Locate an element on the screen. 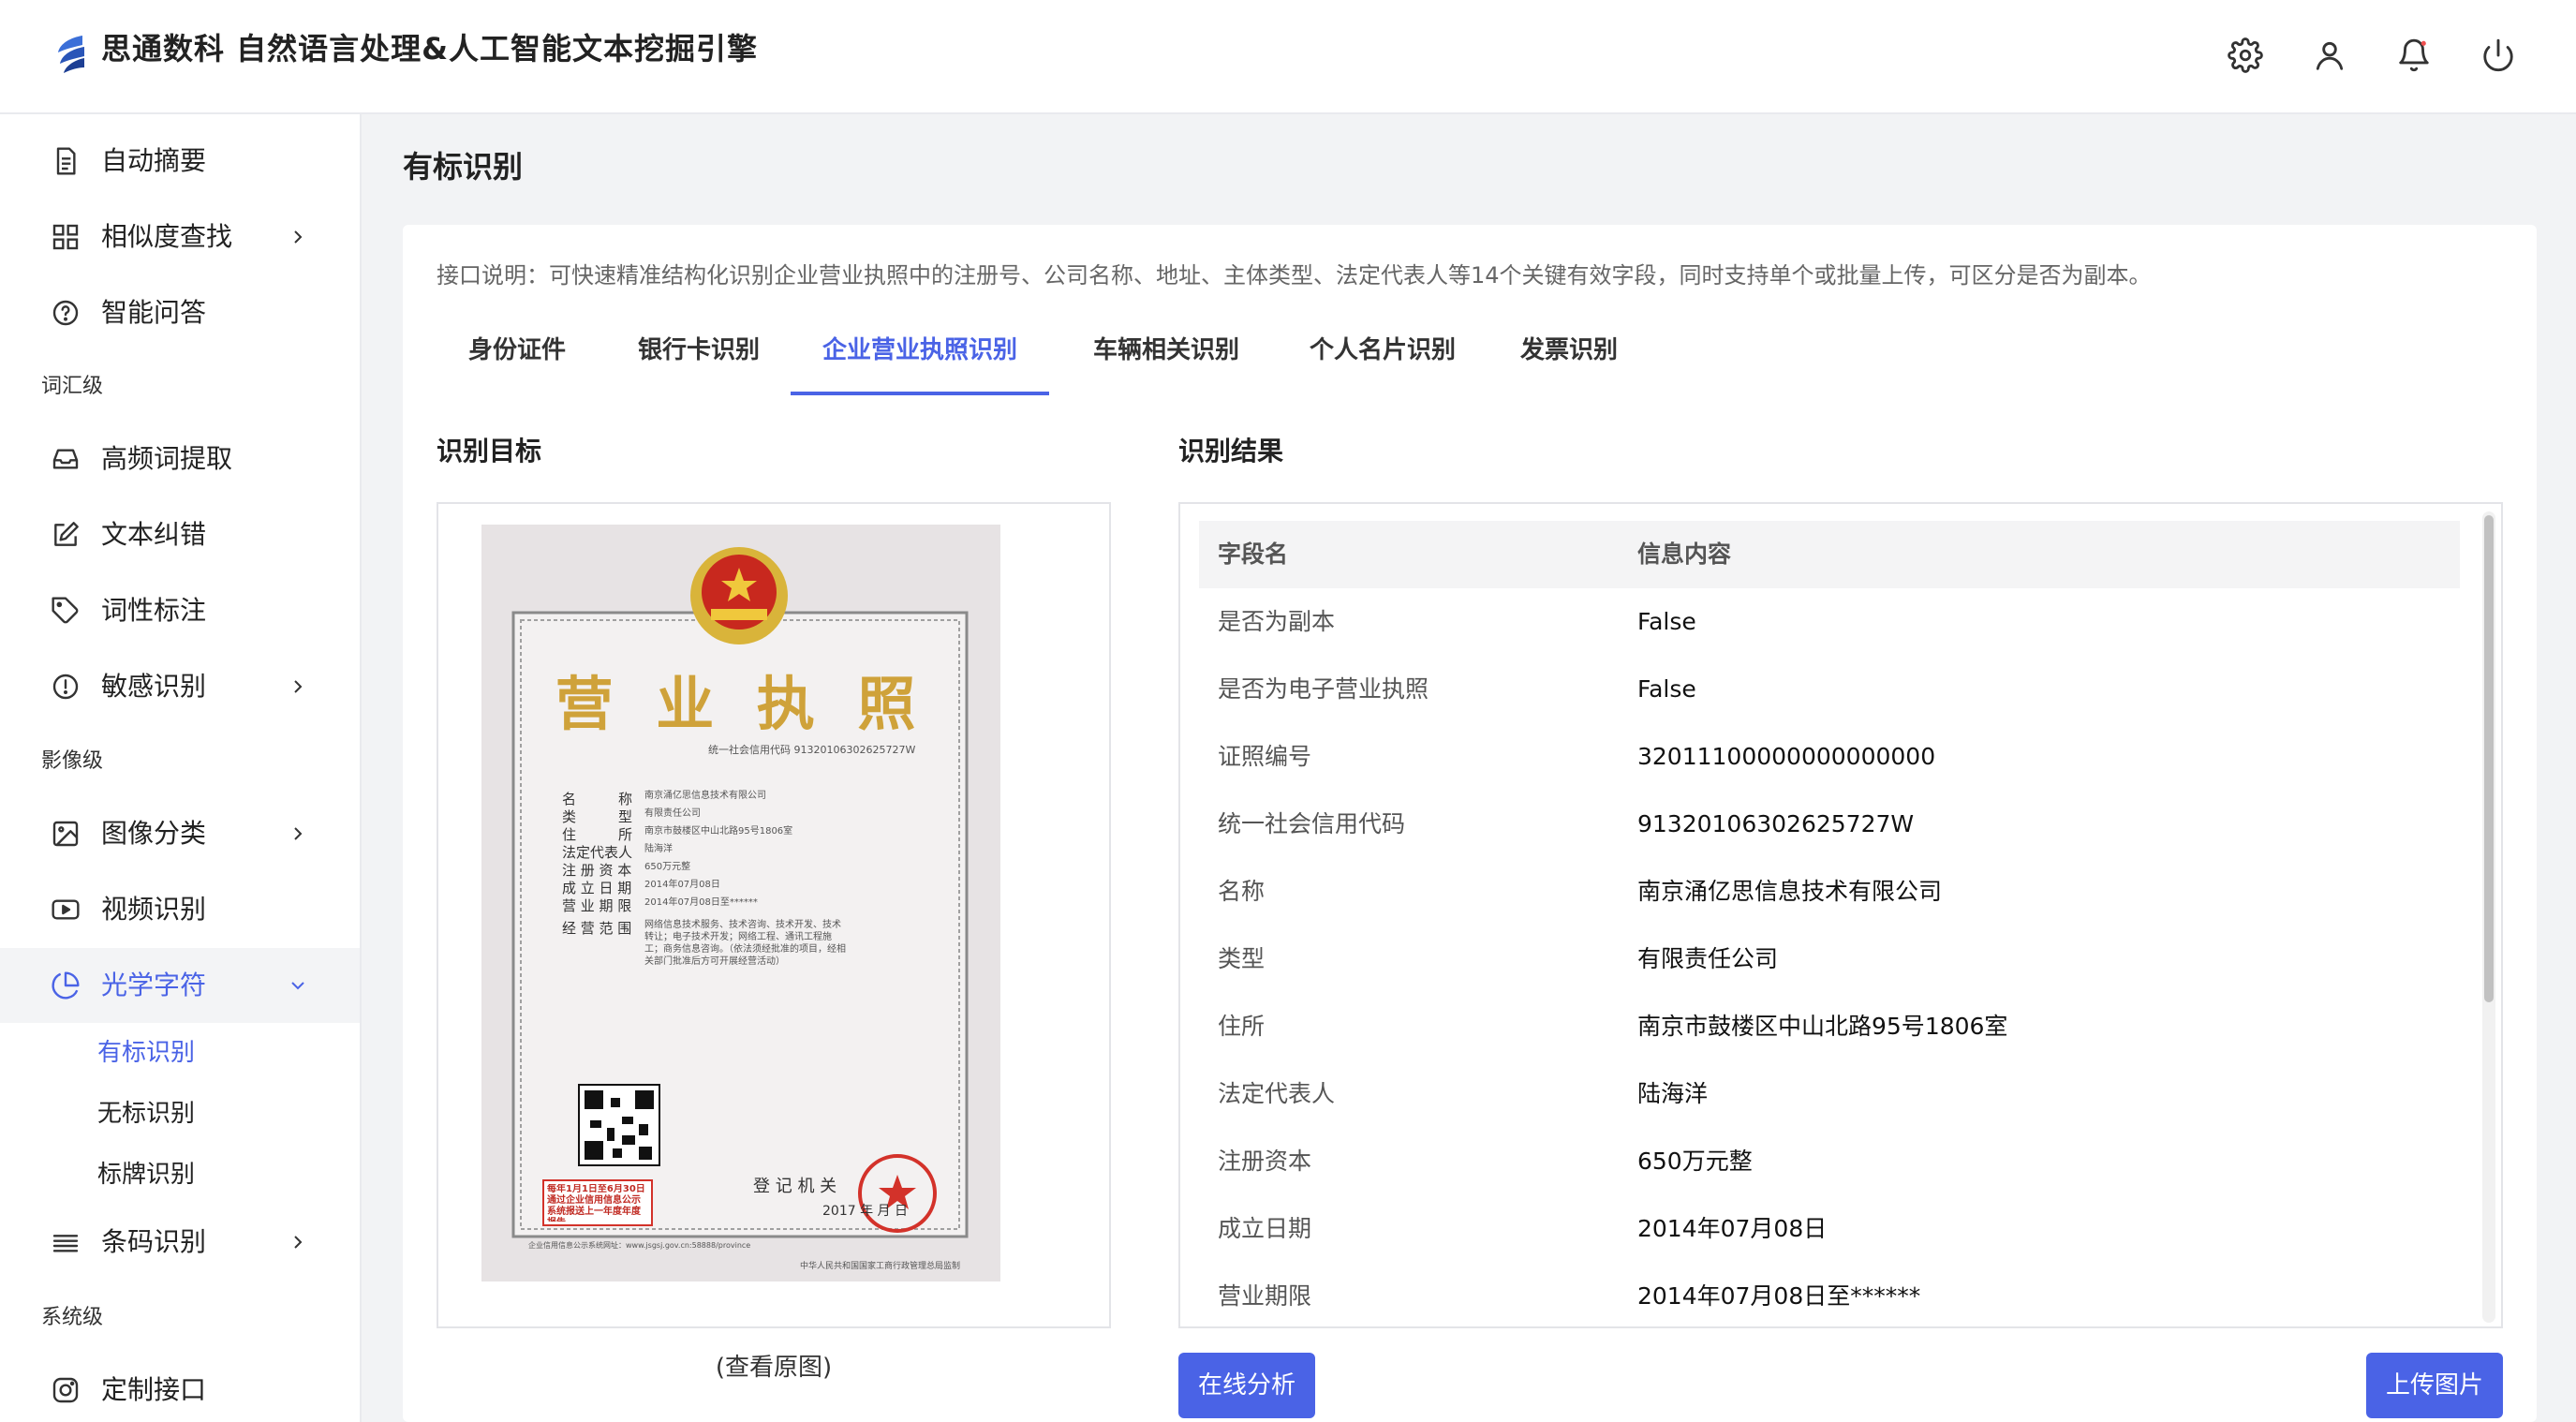 The image size is (2576, 1422). result-section-title: 识别结果 is located at coordinates (1231, 452).